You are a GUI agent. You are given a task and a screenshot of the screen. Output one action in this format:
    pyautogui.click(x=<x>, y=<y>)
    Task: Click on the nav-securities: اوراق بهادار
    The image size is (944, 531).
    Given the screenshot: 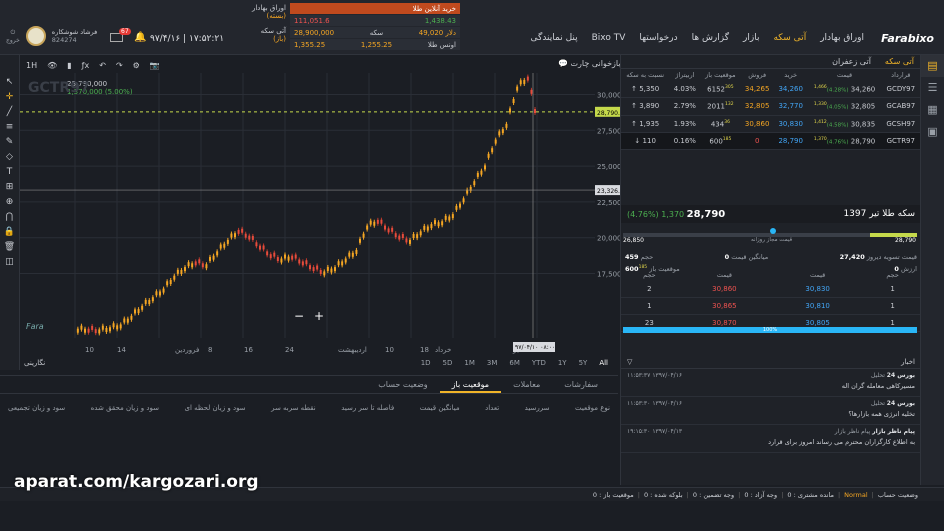 What is the action you would take?
    pyautogui.click(x=842, y=38)
    